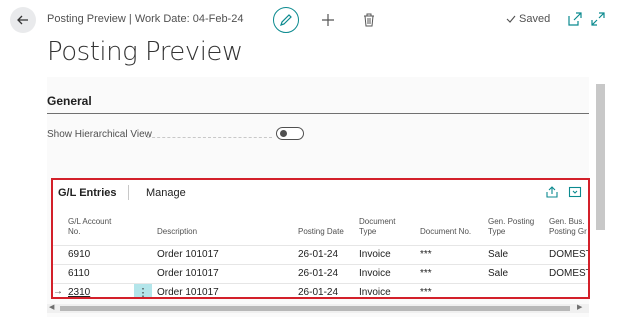  Describe the element at coordinates (290, 133) in the screenshot. I see `show-hierarchical-toggle` at that location.